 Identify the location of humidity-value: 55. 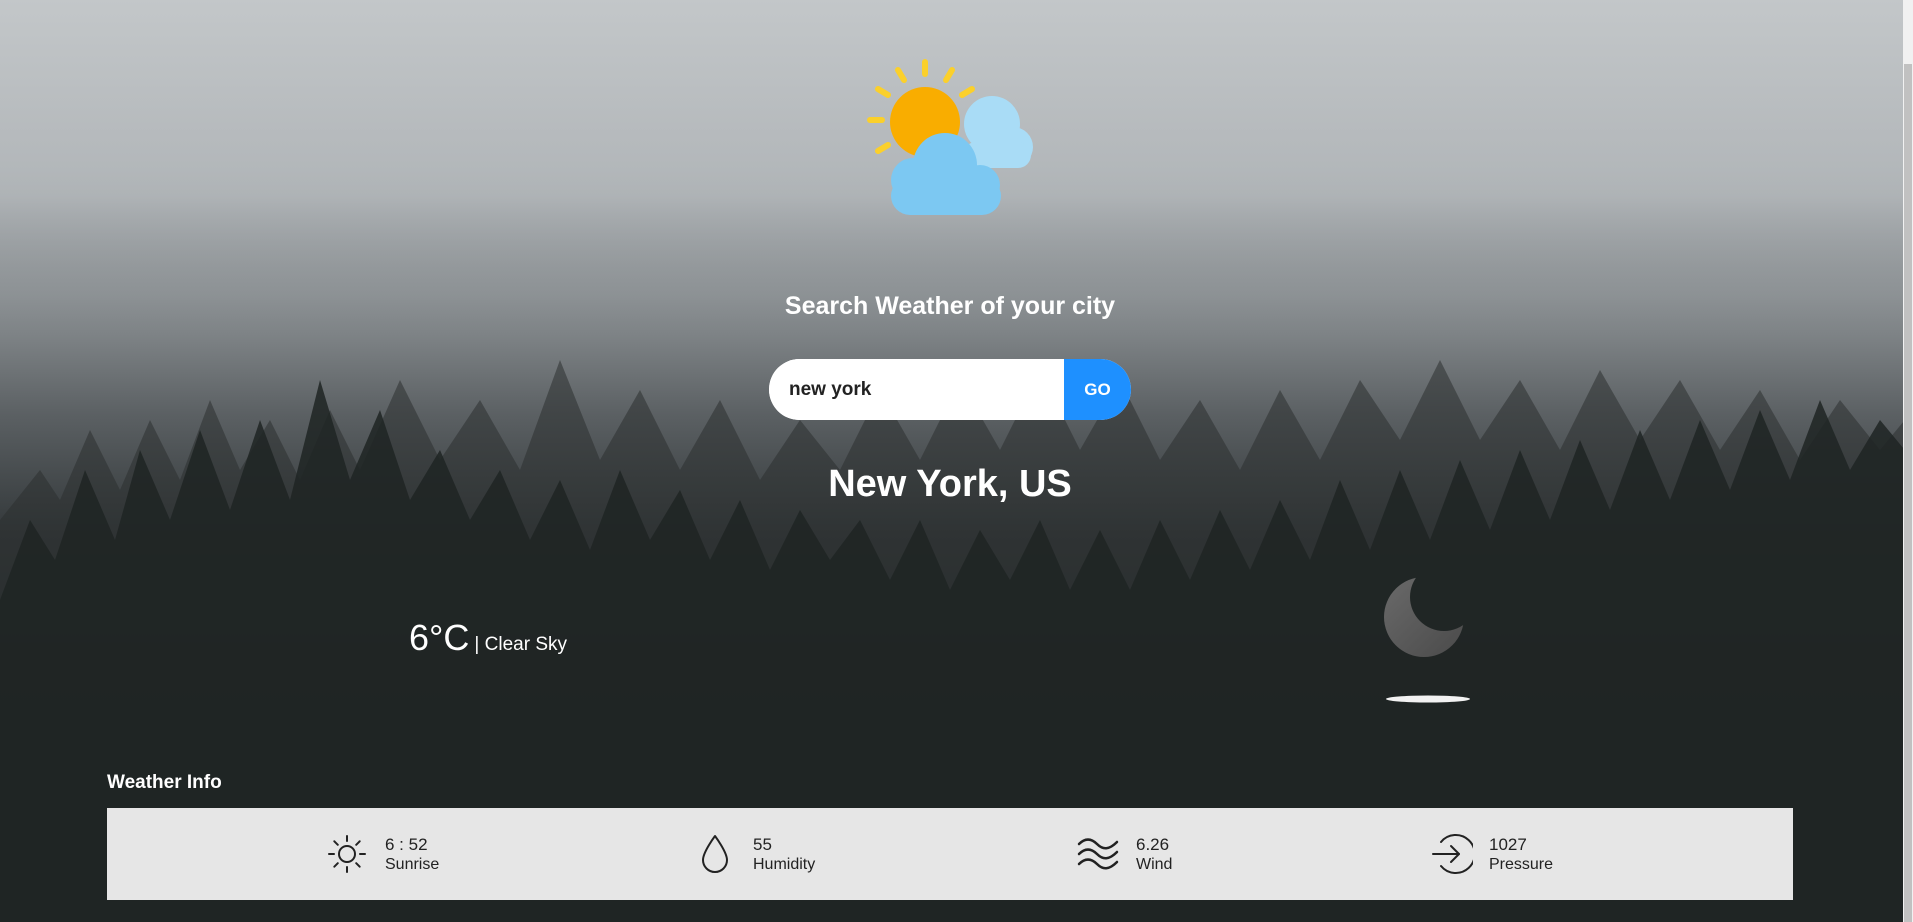
(762, 844).